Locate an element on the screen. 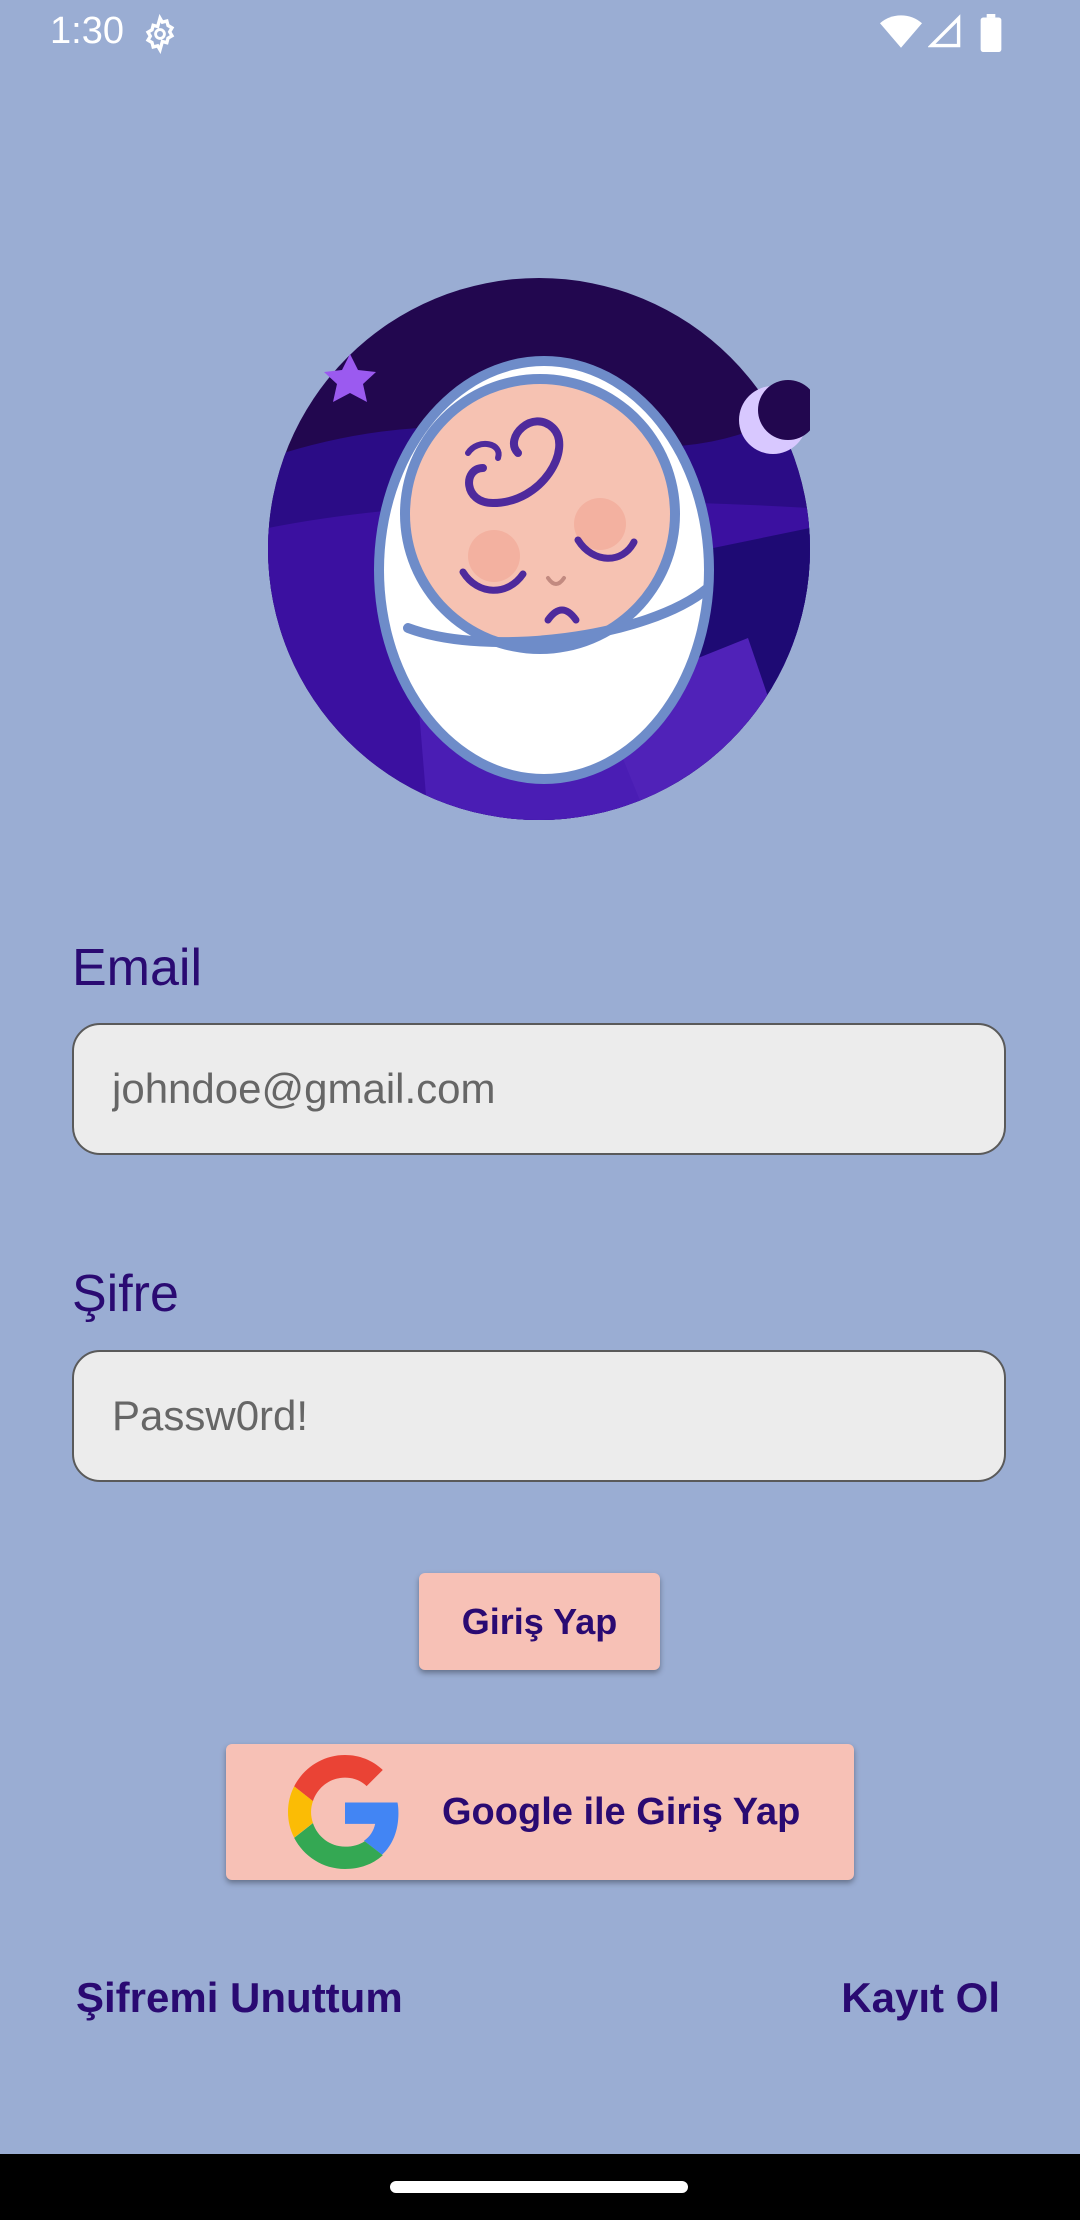 The width and height of the screenshot is (1080, 2220). password-input is located at coordinates (539, 1416).